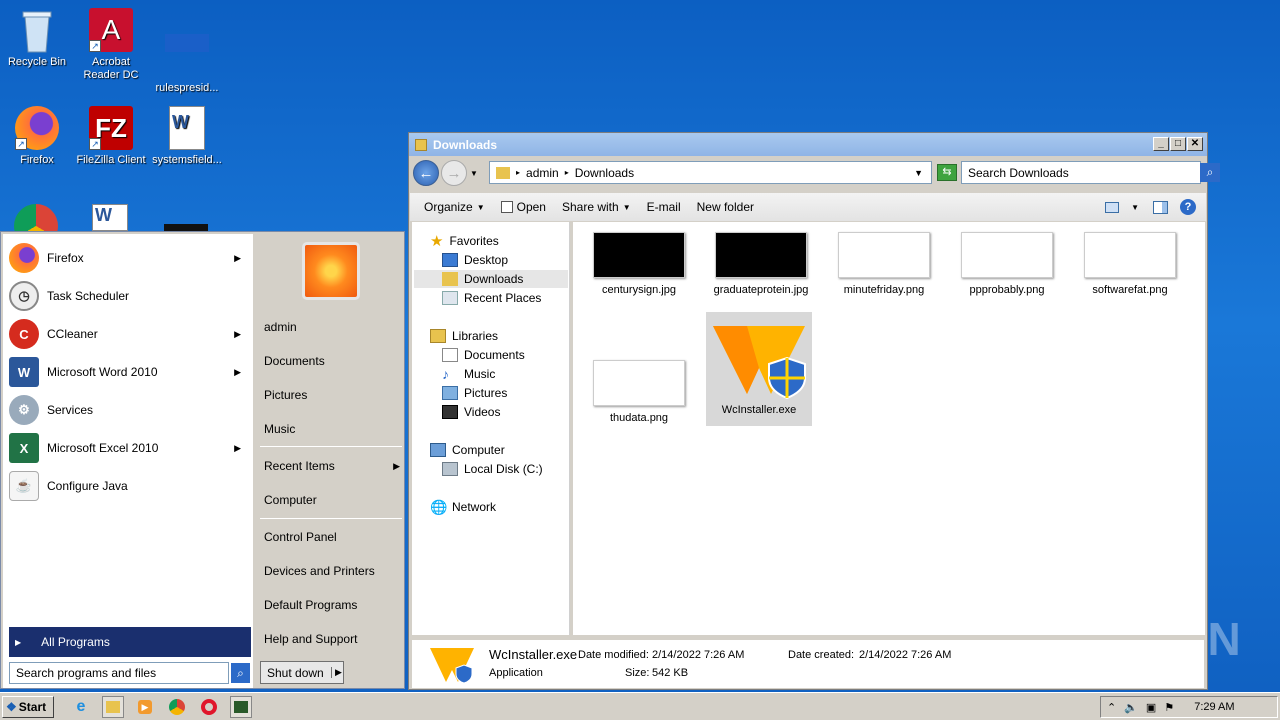 This screenshot has width=1280, height=720. Describe the element at coordinates (1135, 207) in the screenshot. I see `view-dropdown-icon: ▼` at that location.